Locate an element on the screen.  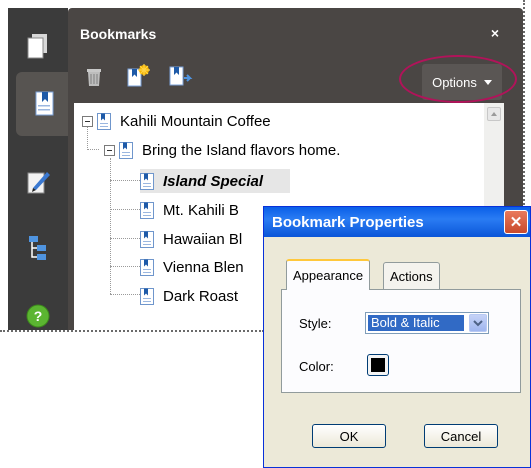
tree-item-label: Mt. Kahili B is located at coordinates (201, 210).